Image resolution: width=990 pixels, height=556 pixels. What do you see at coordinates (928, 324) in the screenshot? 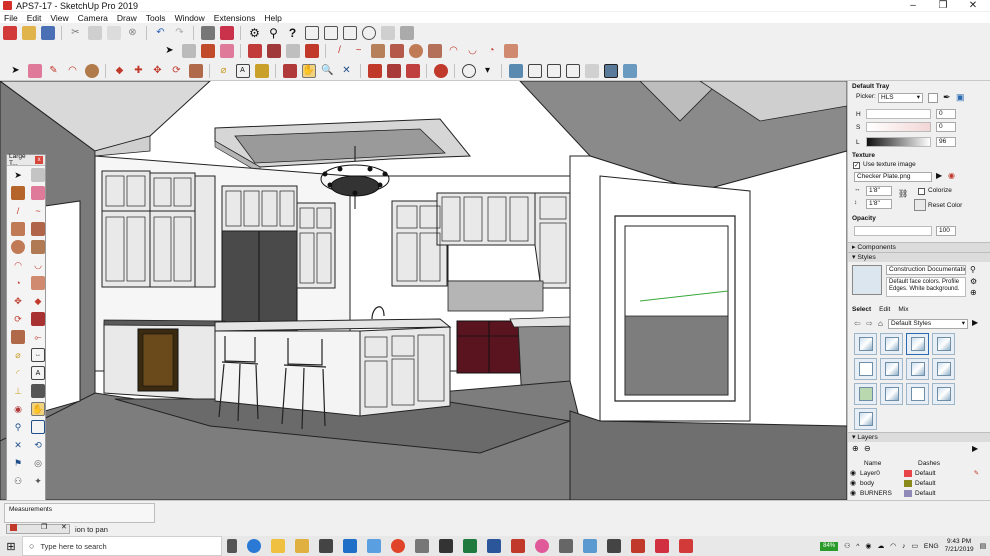
I see `style-collection-select: Default Styles ▾` at bounding box center [928, 324].